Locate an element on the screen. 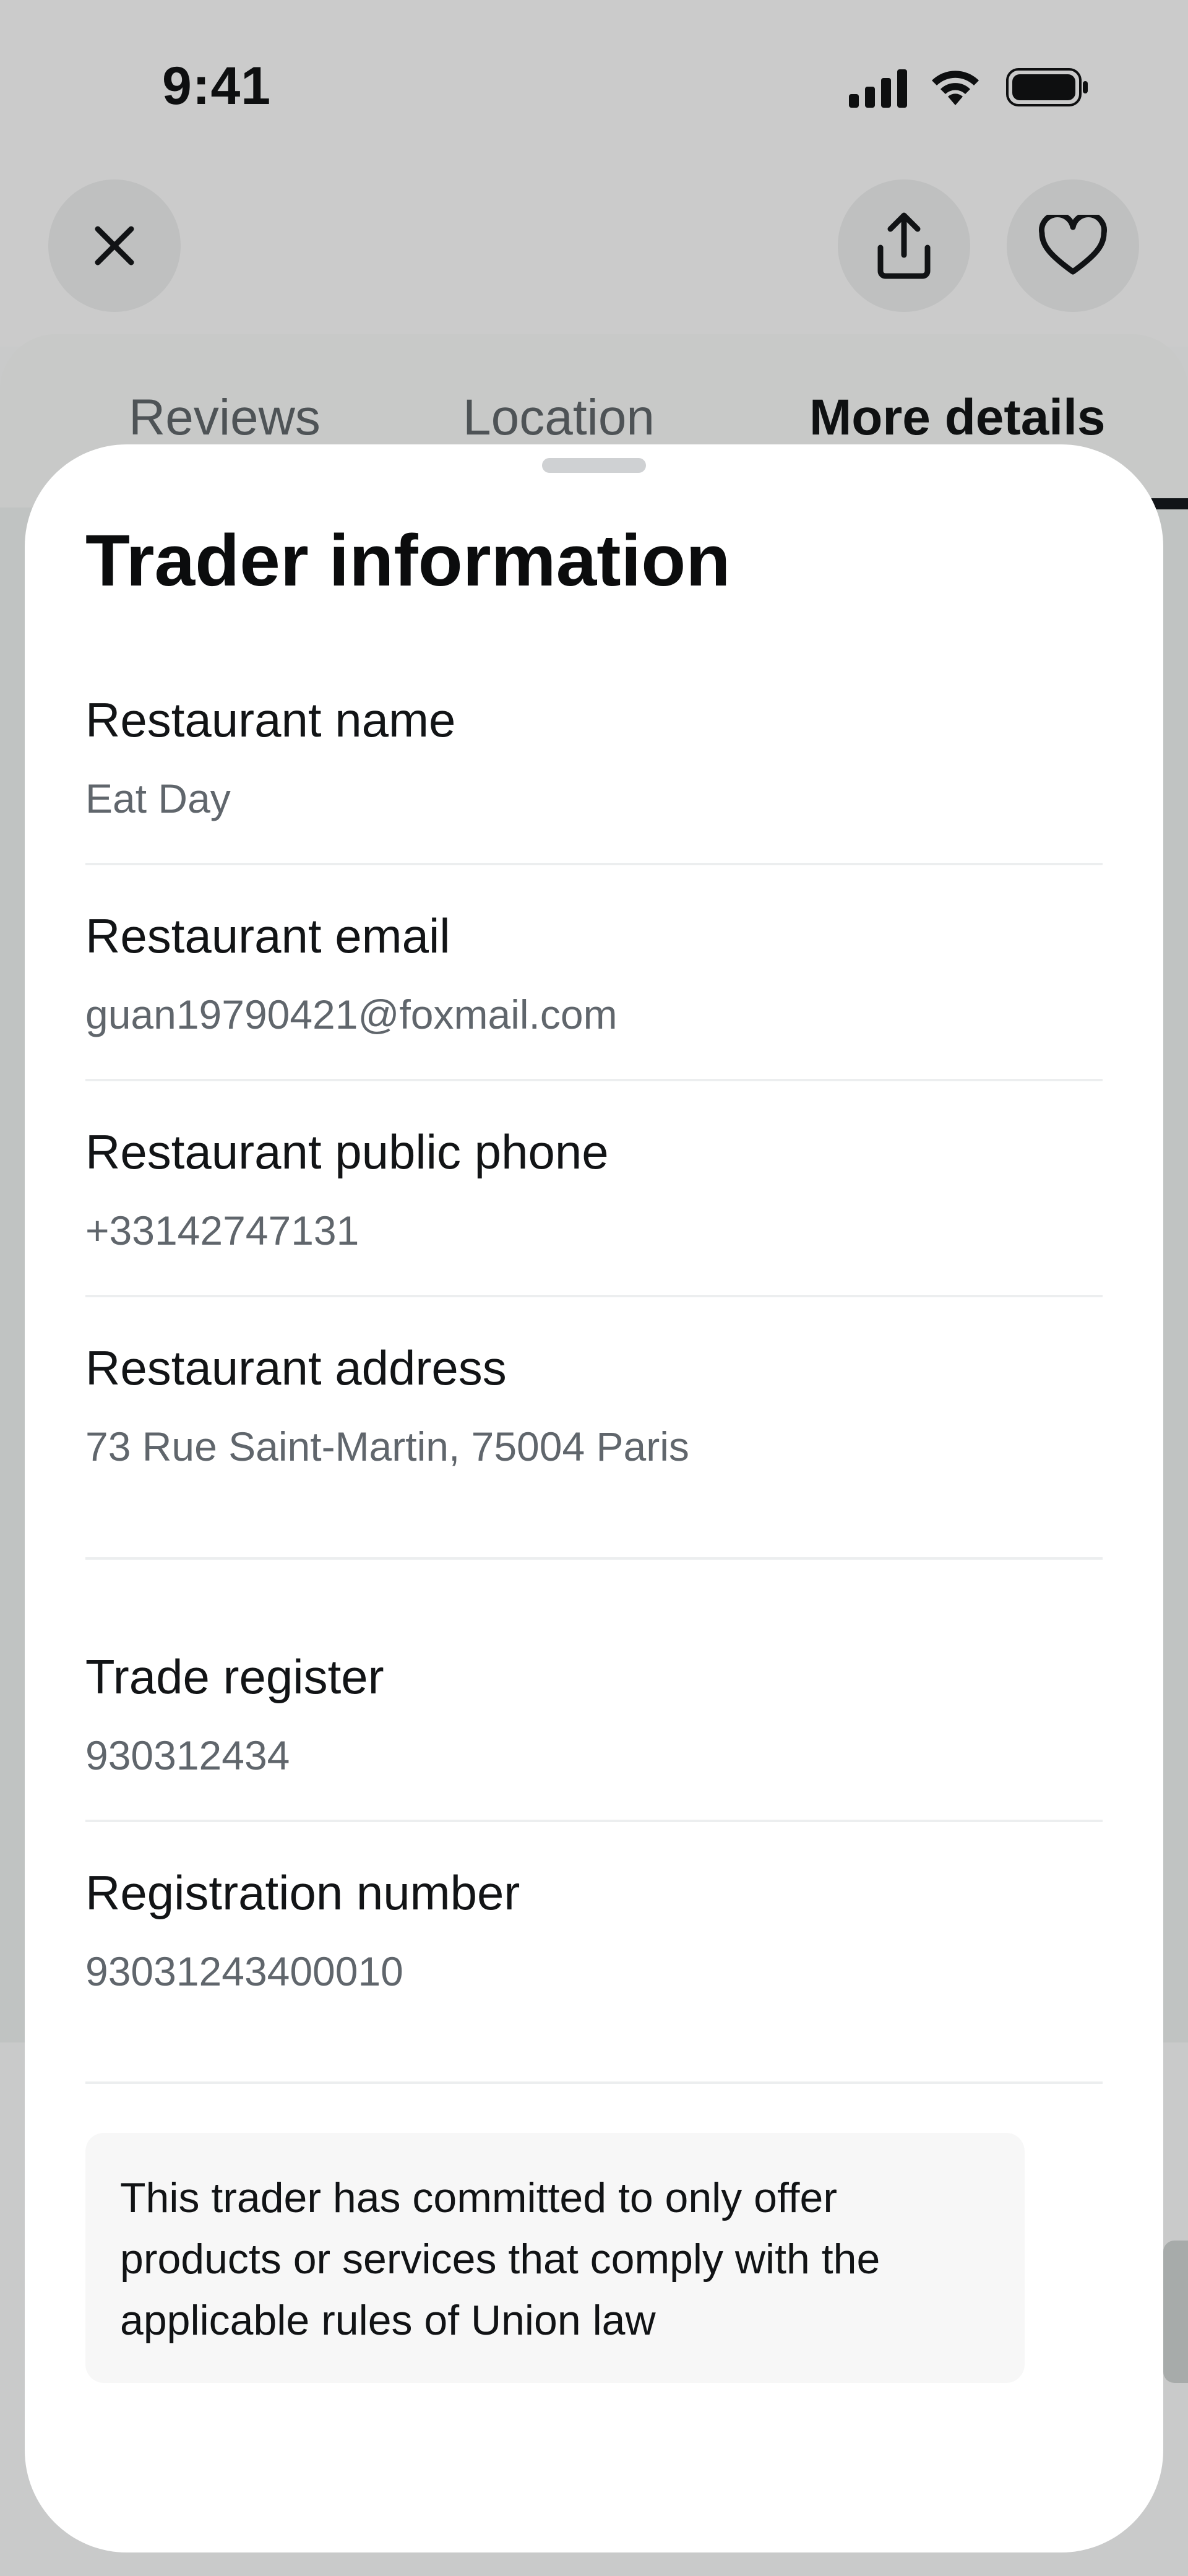 This screenshot has width=1188, height=2576. share-icon is located at coordinates (904, 245).